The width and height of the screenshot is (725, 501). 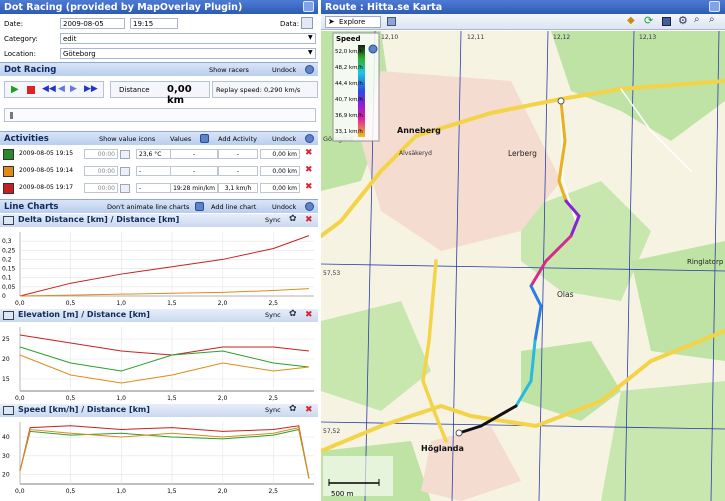 I want to click on place-label: Höglanda, so click(x=442, y=448).